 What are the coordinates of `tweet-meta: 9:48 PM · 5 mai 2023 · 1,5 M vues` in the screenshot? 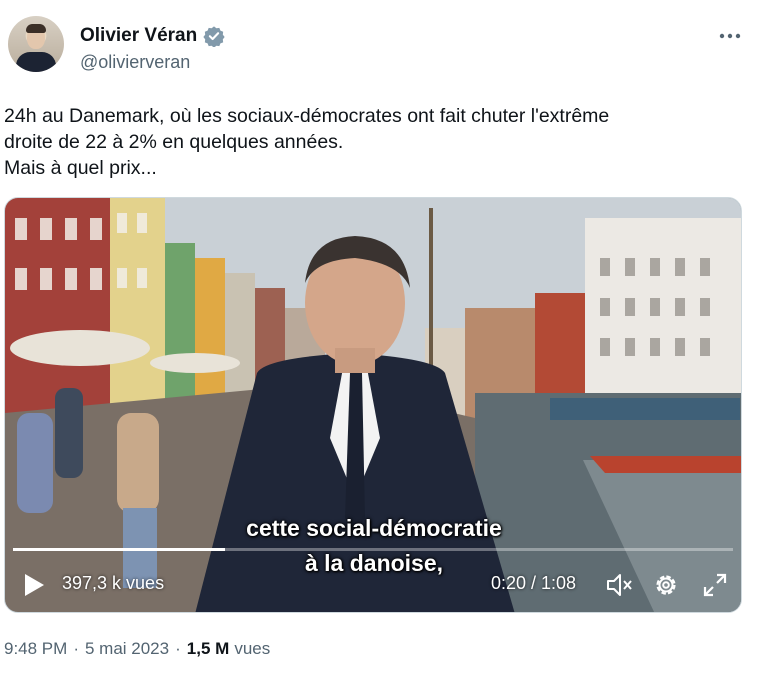 It's located at (137, 649).